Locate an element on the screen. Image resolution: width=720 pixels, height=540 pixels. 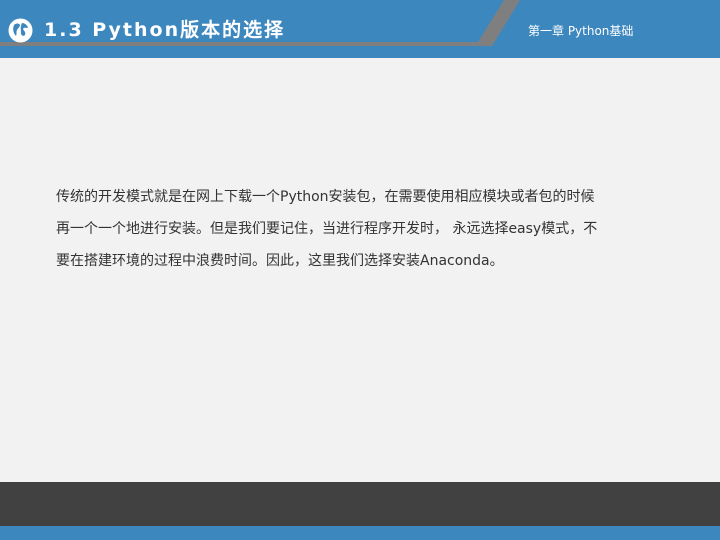
globe-icon is located at coordinates (20, 30).